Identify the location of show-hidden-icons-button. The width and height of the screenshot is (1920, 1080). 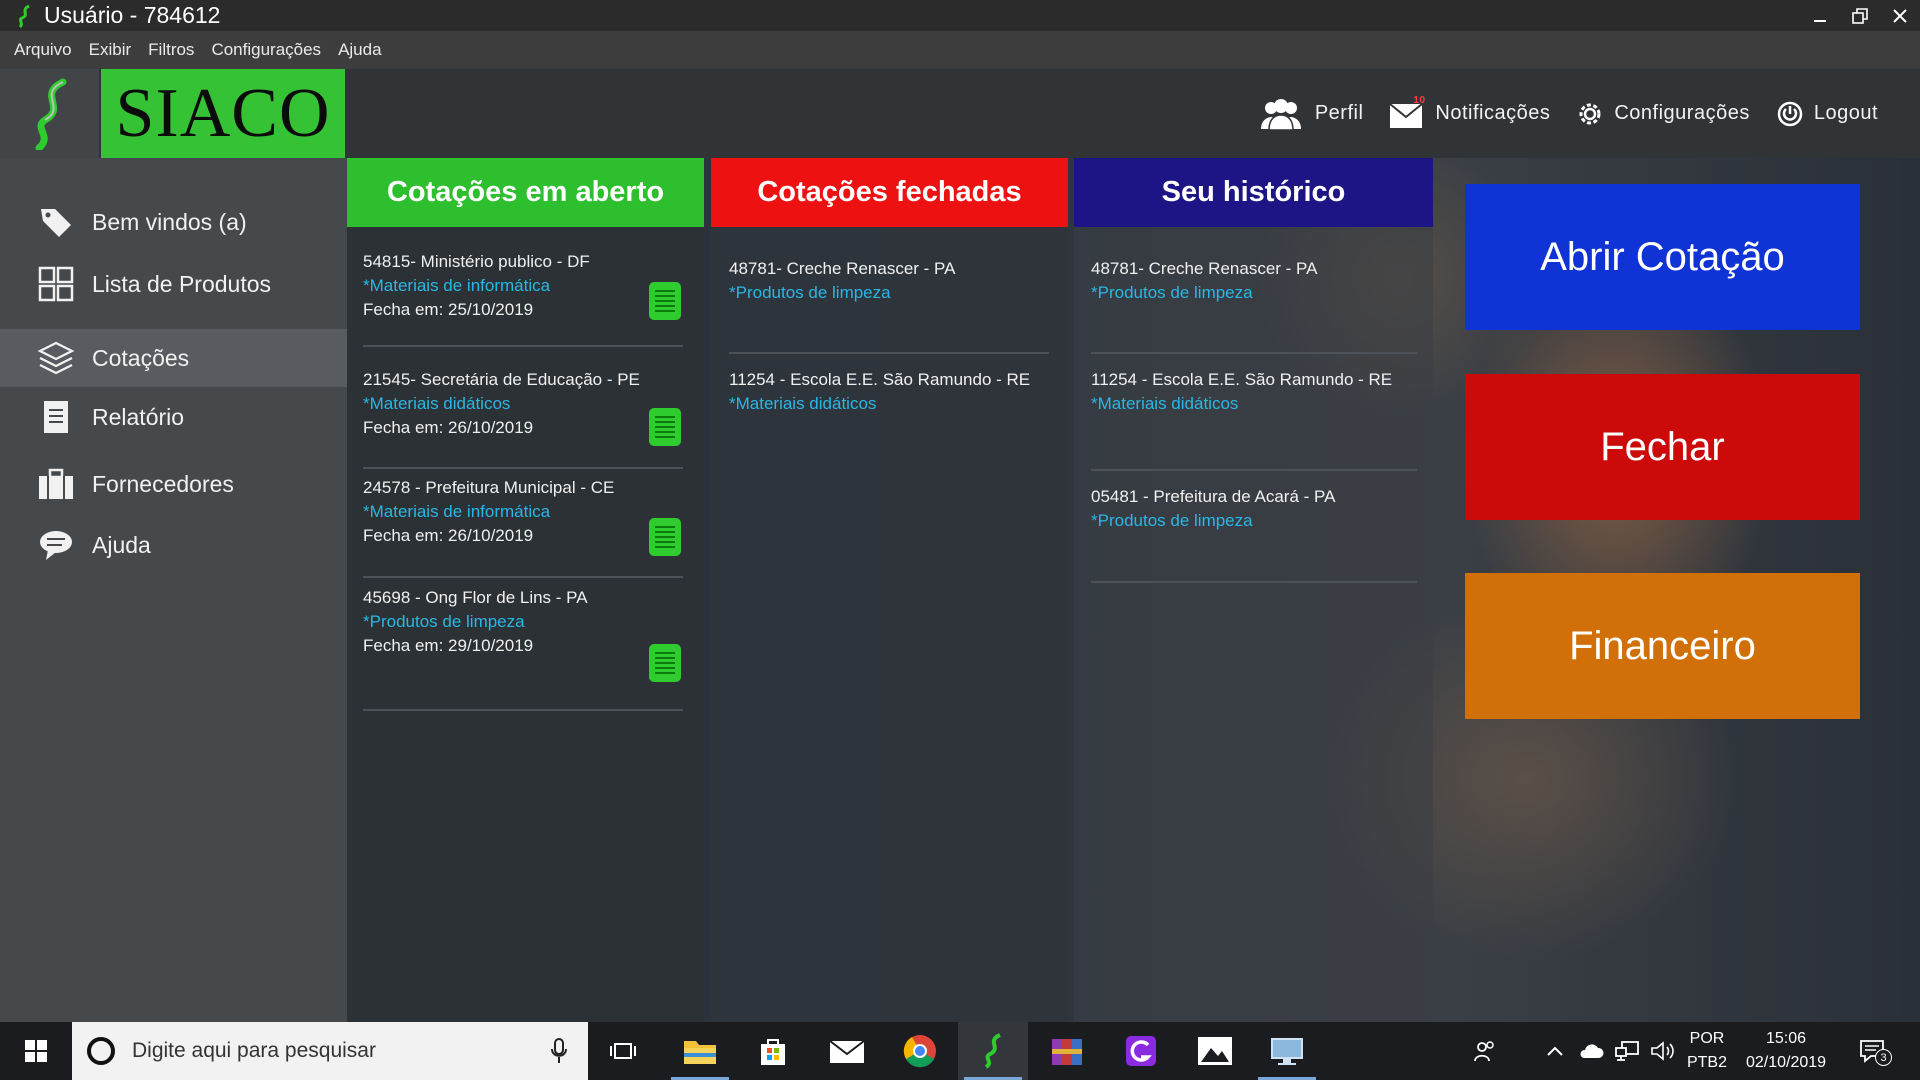
(1555, 1051).